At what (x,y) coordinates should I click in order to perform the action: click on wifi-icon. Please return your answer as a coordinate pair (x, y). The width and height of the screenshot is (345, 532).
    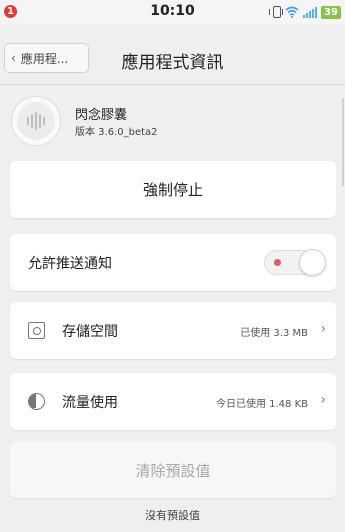
    Looking at the image, I should click on (292, 12).